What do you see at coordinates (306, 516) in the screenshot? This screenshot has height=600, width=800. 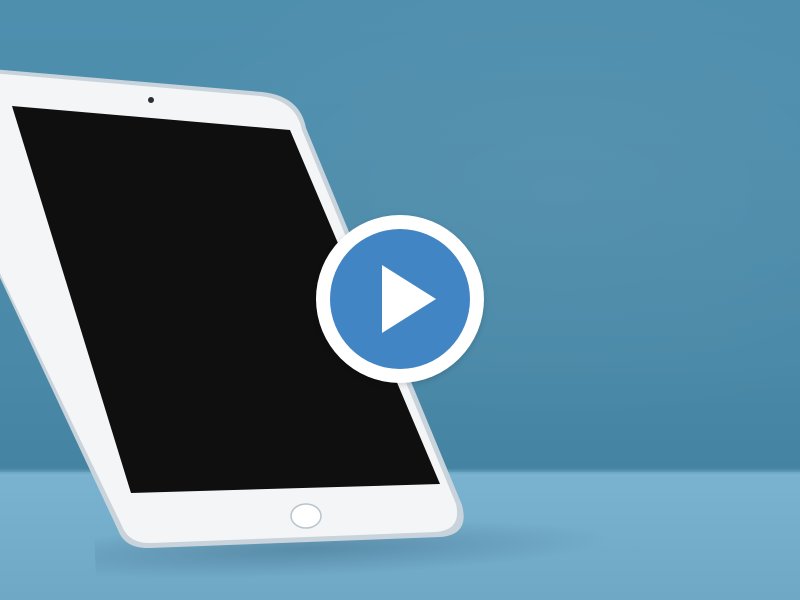 I see `home-button-icon` at bounding box center [306, 516].